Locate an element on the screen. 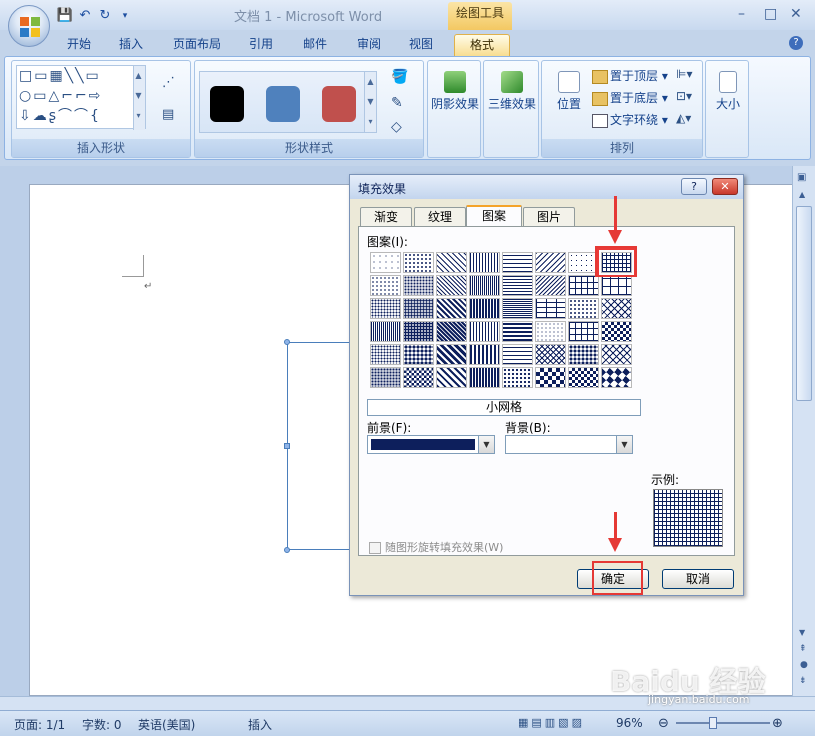 This screenshot has width=815, height=736. status-page: 页面: 1/1 is located at coordinates (39, 724).